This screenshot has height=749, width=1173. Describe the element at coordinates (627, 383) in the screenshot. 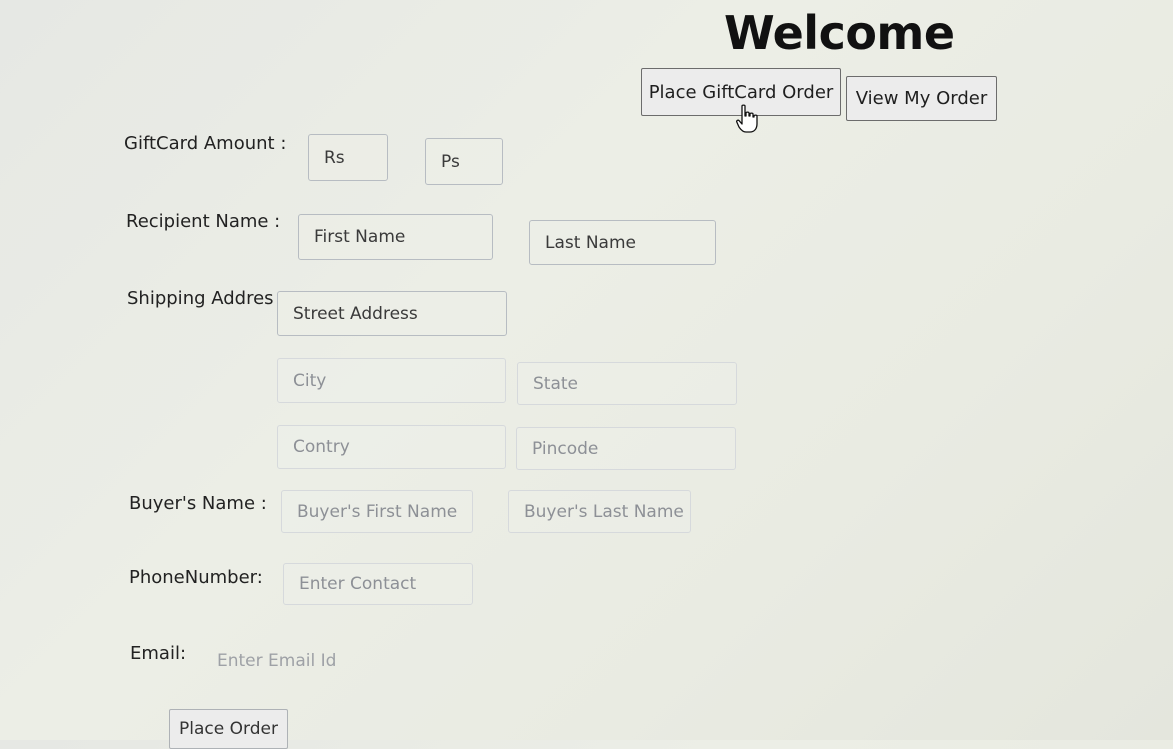

I see `state-input` at that location.